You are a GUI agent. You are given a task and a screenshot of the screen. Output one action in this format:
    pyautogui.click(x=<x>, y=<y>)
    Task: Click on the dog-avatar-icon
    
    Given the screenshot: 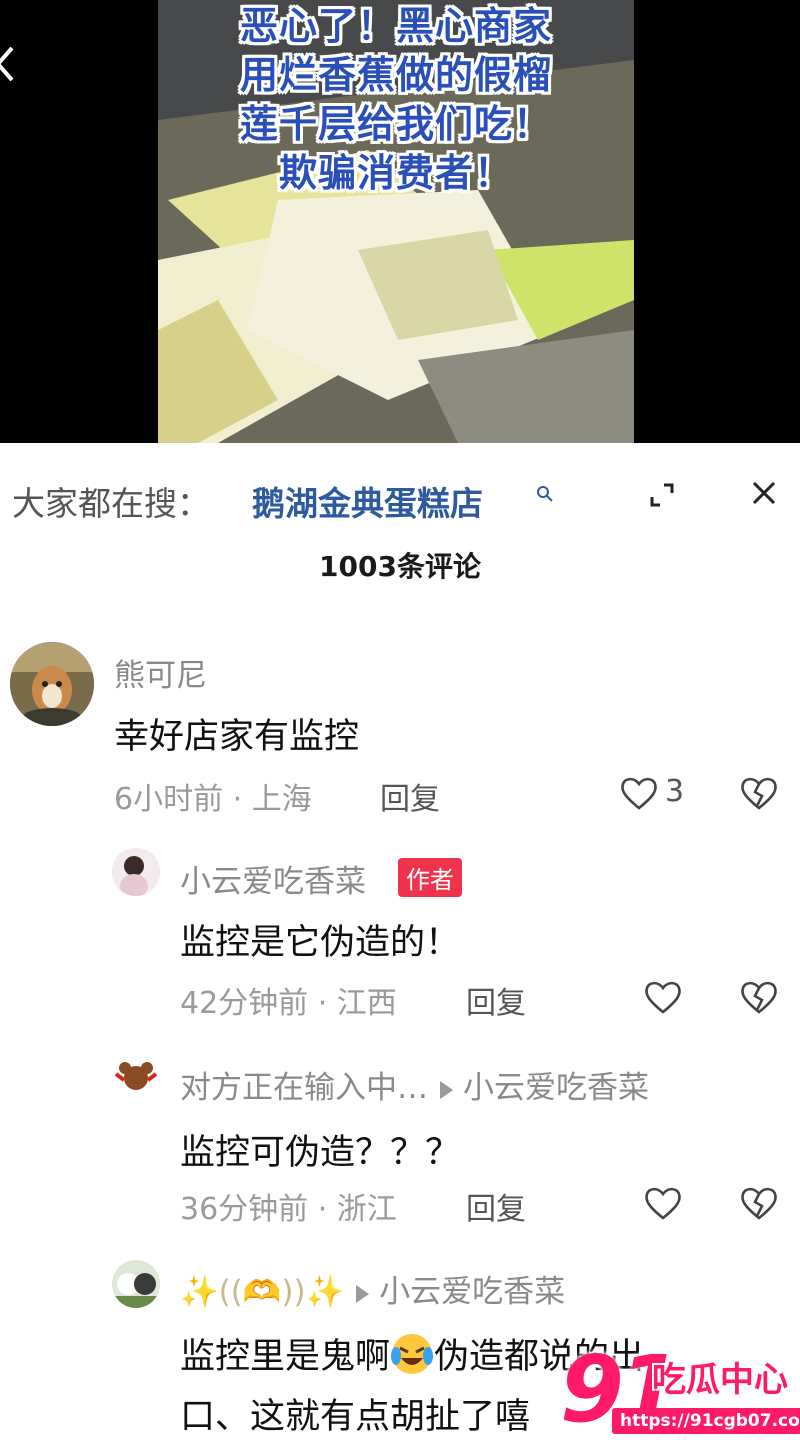 What is the action you would take?
    pyautogui.click(x=52, y=684)
    